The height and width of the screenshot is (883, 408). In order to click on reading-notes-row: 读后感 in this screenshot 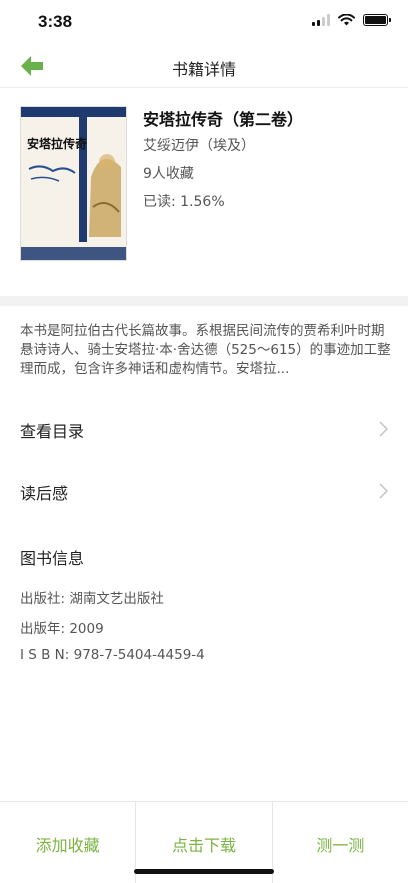, I will do `click(204, 491)`.